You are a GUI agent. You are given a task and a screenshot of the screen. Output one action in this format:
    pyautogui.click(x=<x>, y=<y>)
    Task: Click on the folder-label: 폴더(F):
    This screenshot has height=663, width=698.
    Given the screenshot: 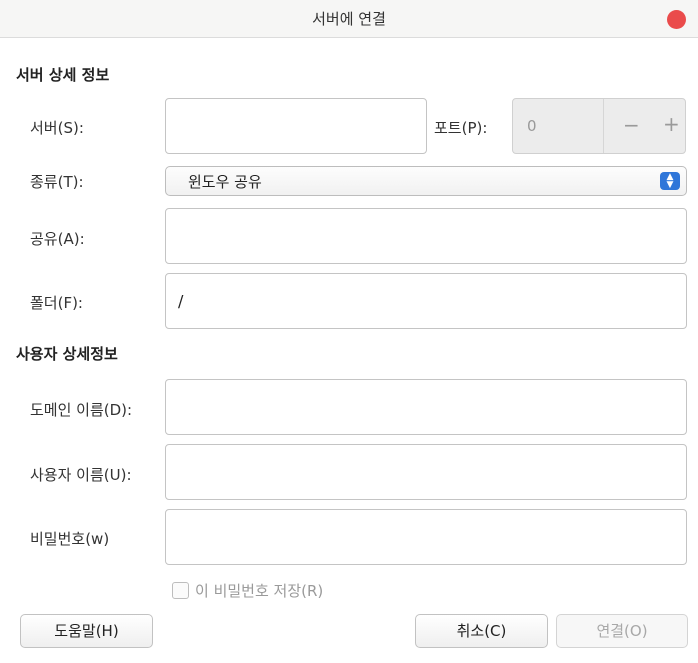 What is the action you would take?
    pyautogui.click(x=56, y=303)
    